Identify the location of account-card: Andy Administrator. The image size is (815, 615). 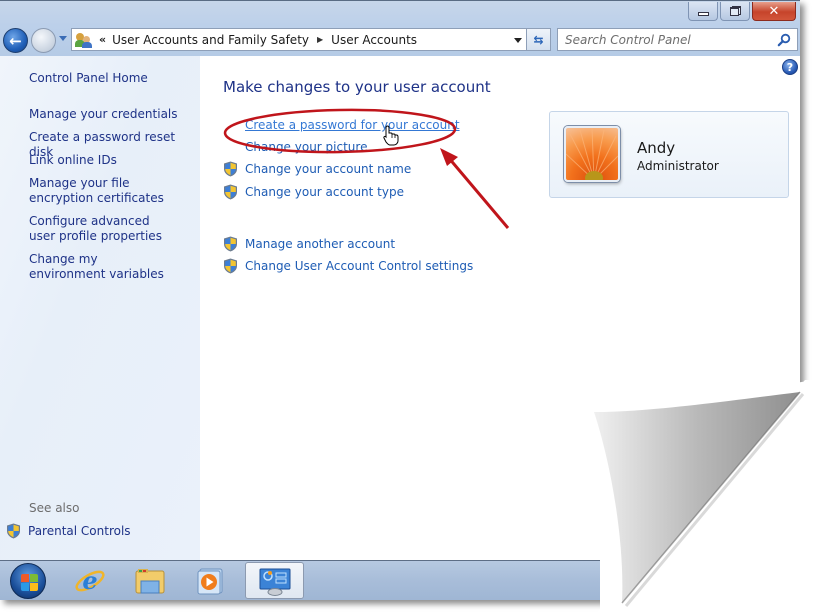
(669, 154).